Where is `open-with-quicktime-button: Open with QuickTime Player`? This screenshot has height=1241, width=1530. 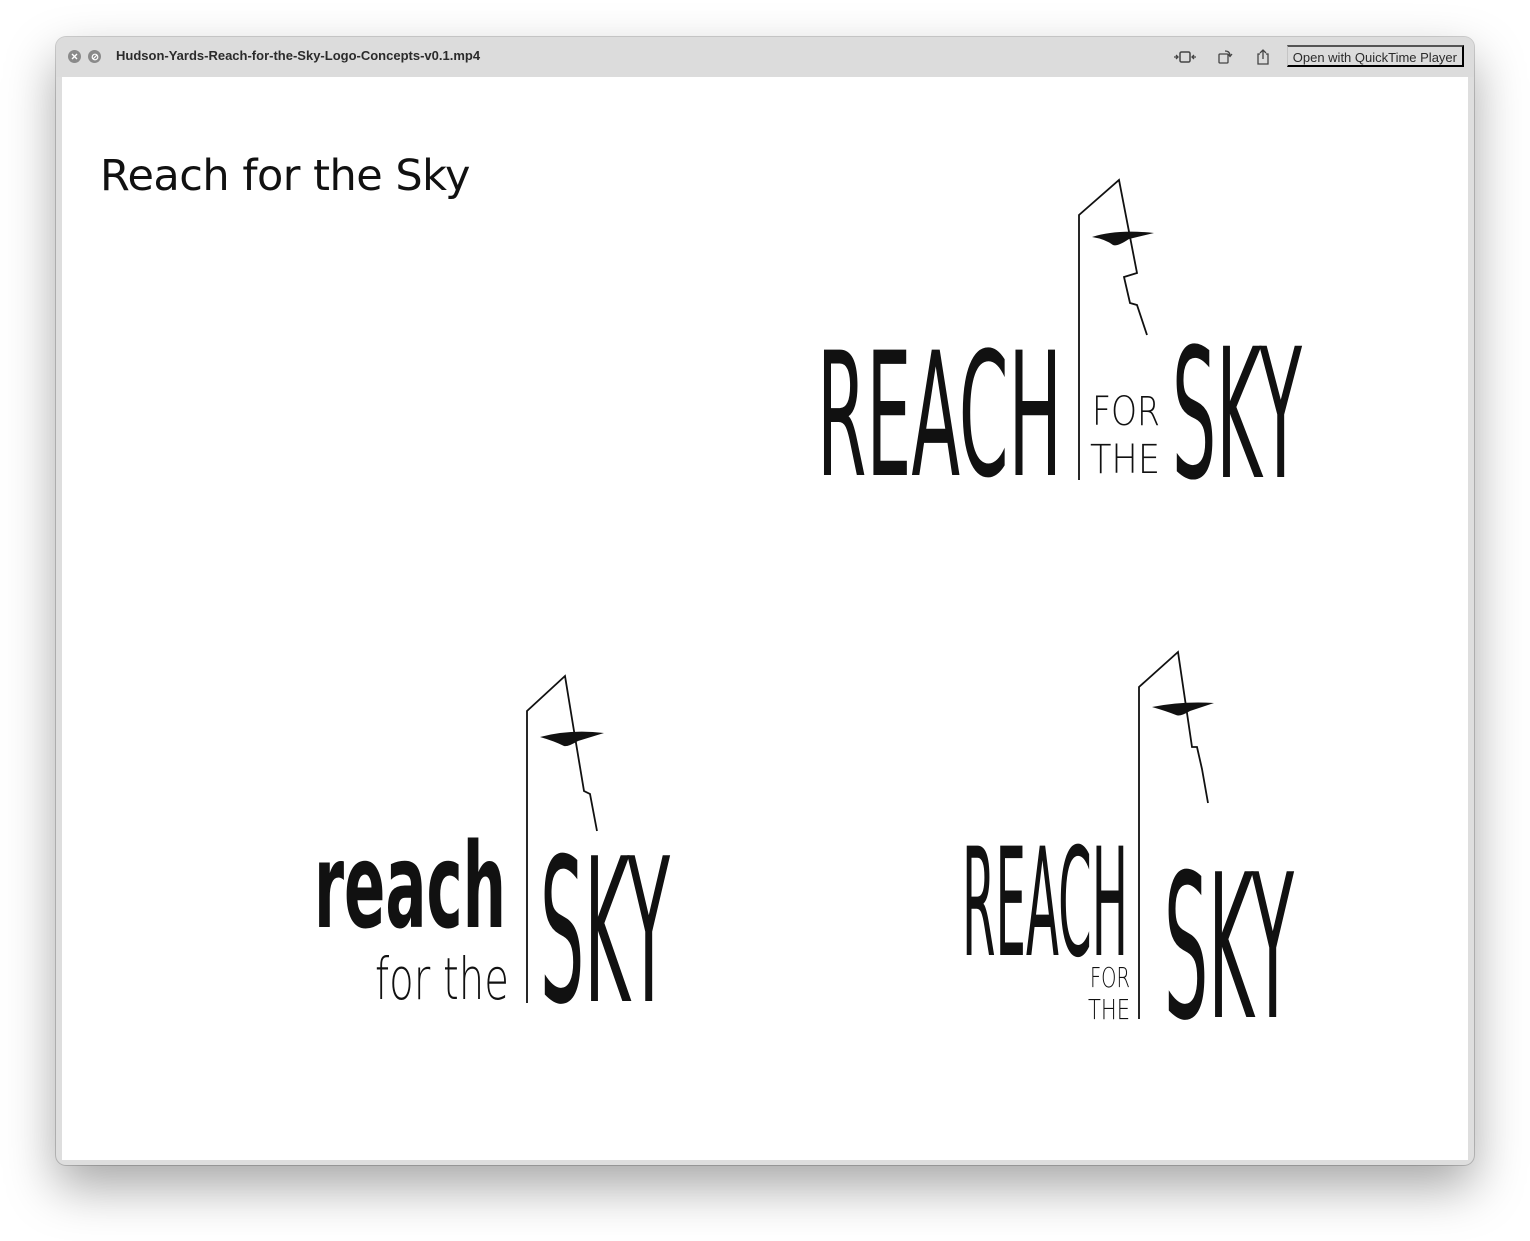 open-with-quicktime-button: Open with QuickTime Player is located at coordinates (1375, 56).